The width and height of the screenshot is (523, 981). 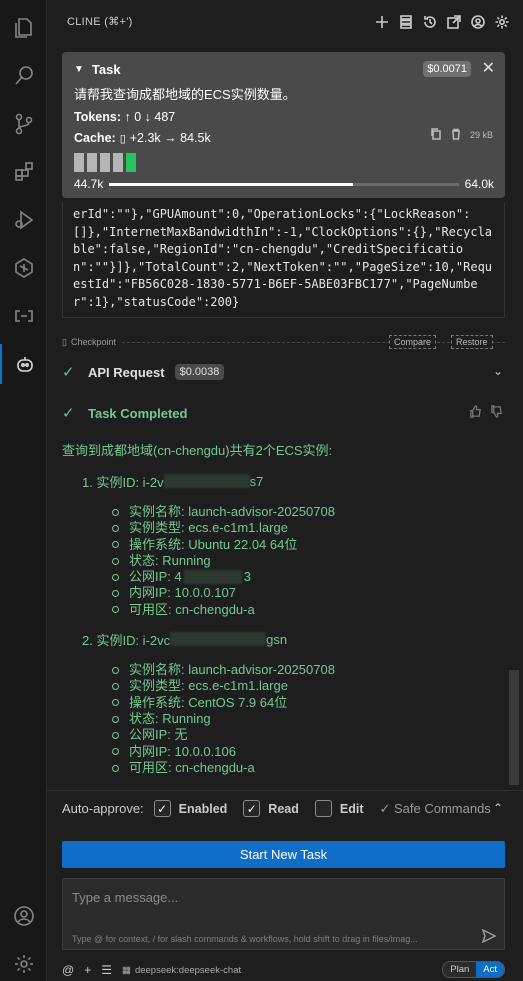 I want to click on copy-icon, so click(x=436, y=135).